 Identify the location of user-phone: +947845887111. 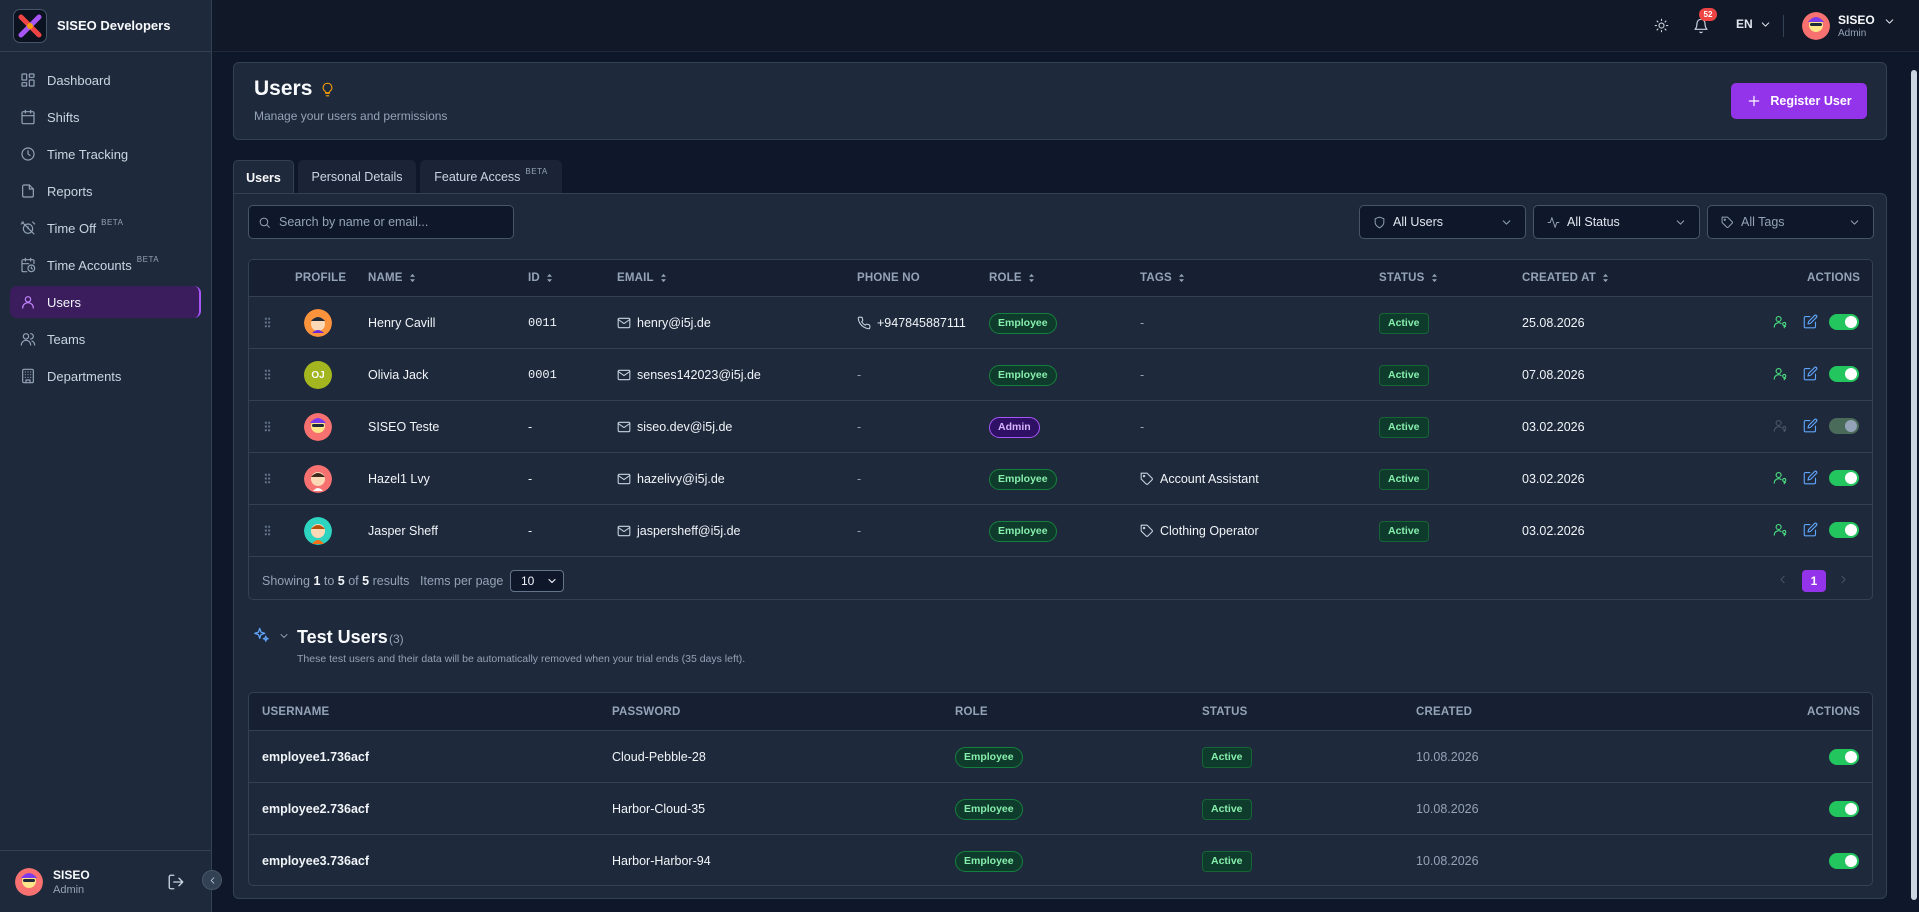
(911, 323).